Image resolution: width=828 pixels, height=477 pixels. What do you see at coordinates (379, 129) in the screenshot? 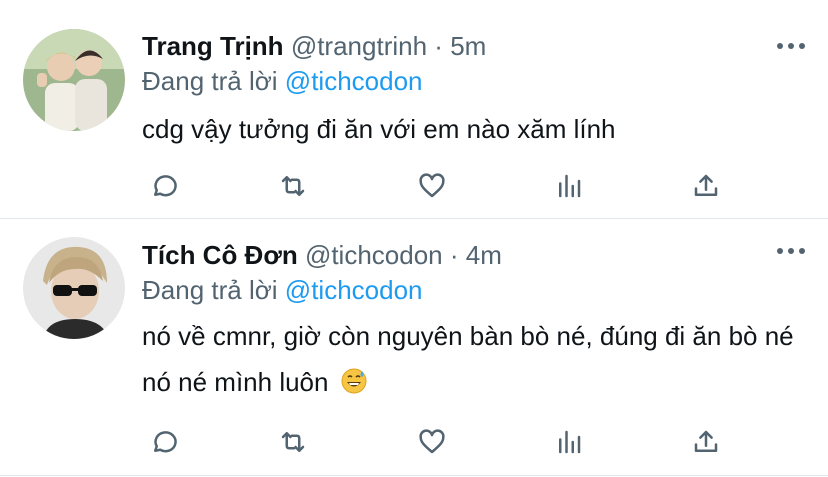
I see `tweet-text-content: cdg vậy tưởng đi ăn với em nào xăm lính` at bounding box center [379, 129].